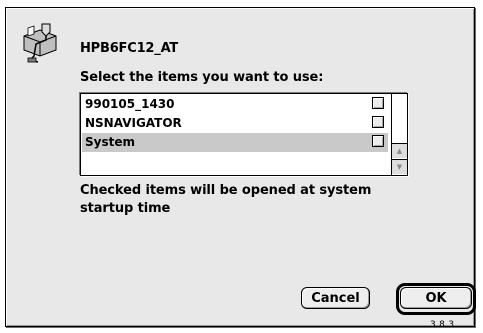 This screenshot has width=483, height=333. I want to click on list-item: 990105_1430, so click(235, 104).